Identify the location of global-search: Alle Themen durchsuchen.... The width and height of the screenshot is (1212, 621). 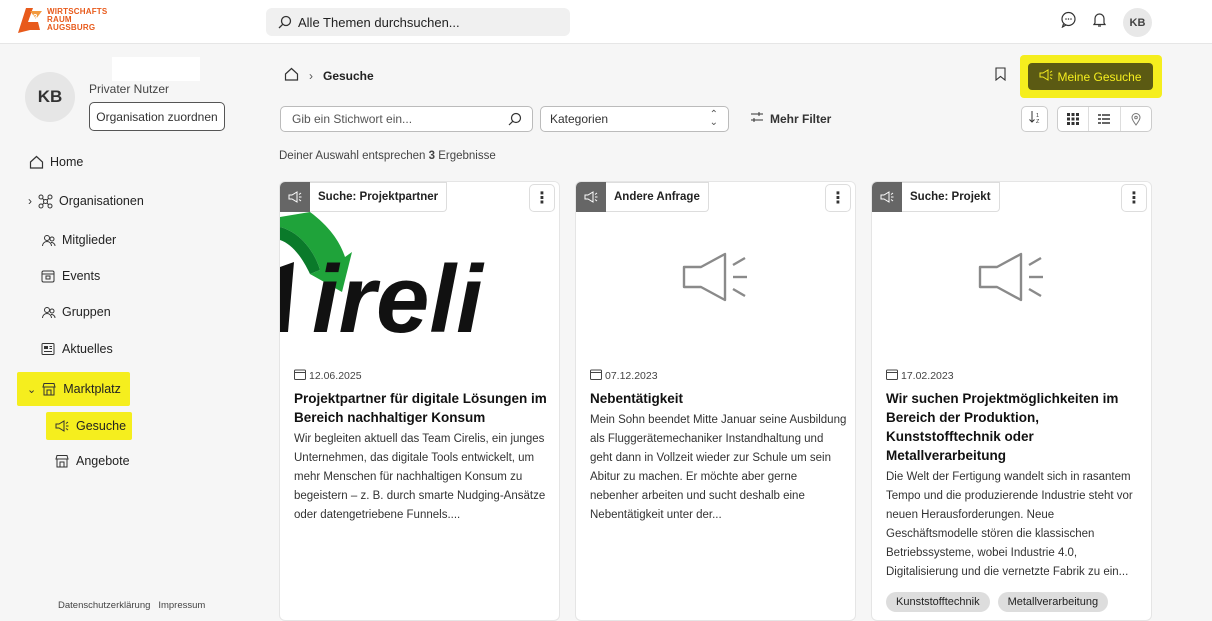
(418, 22).